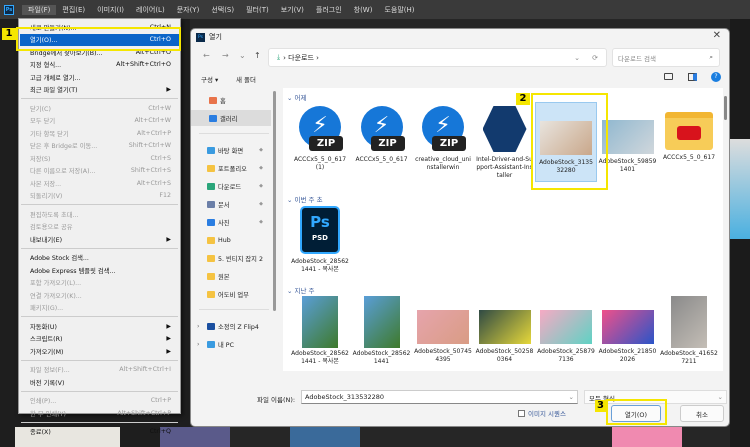 The width and height of the screenshot is (750, 447). I want to click on sidebar-scrollbar, so click(274, 201).